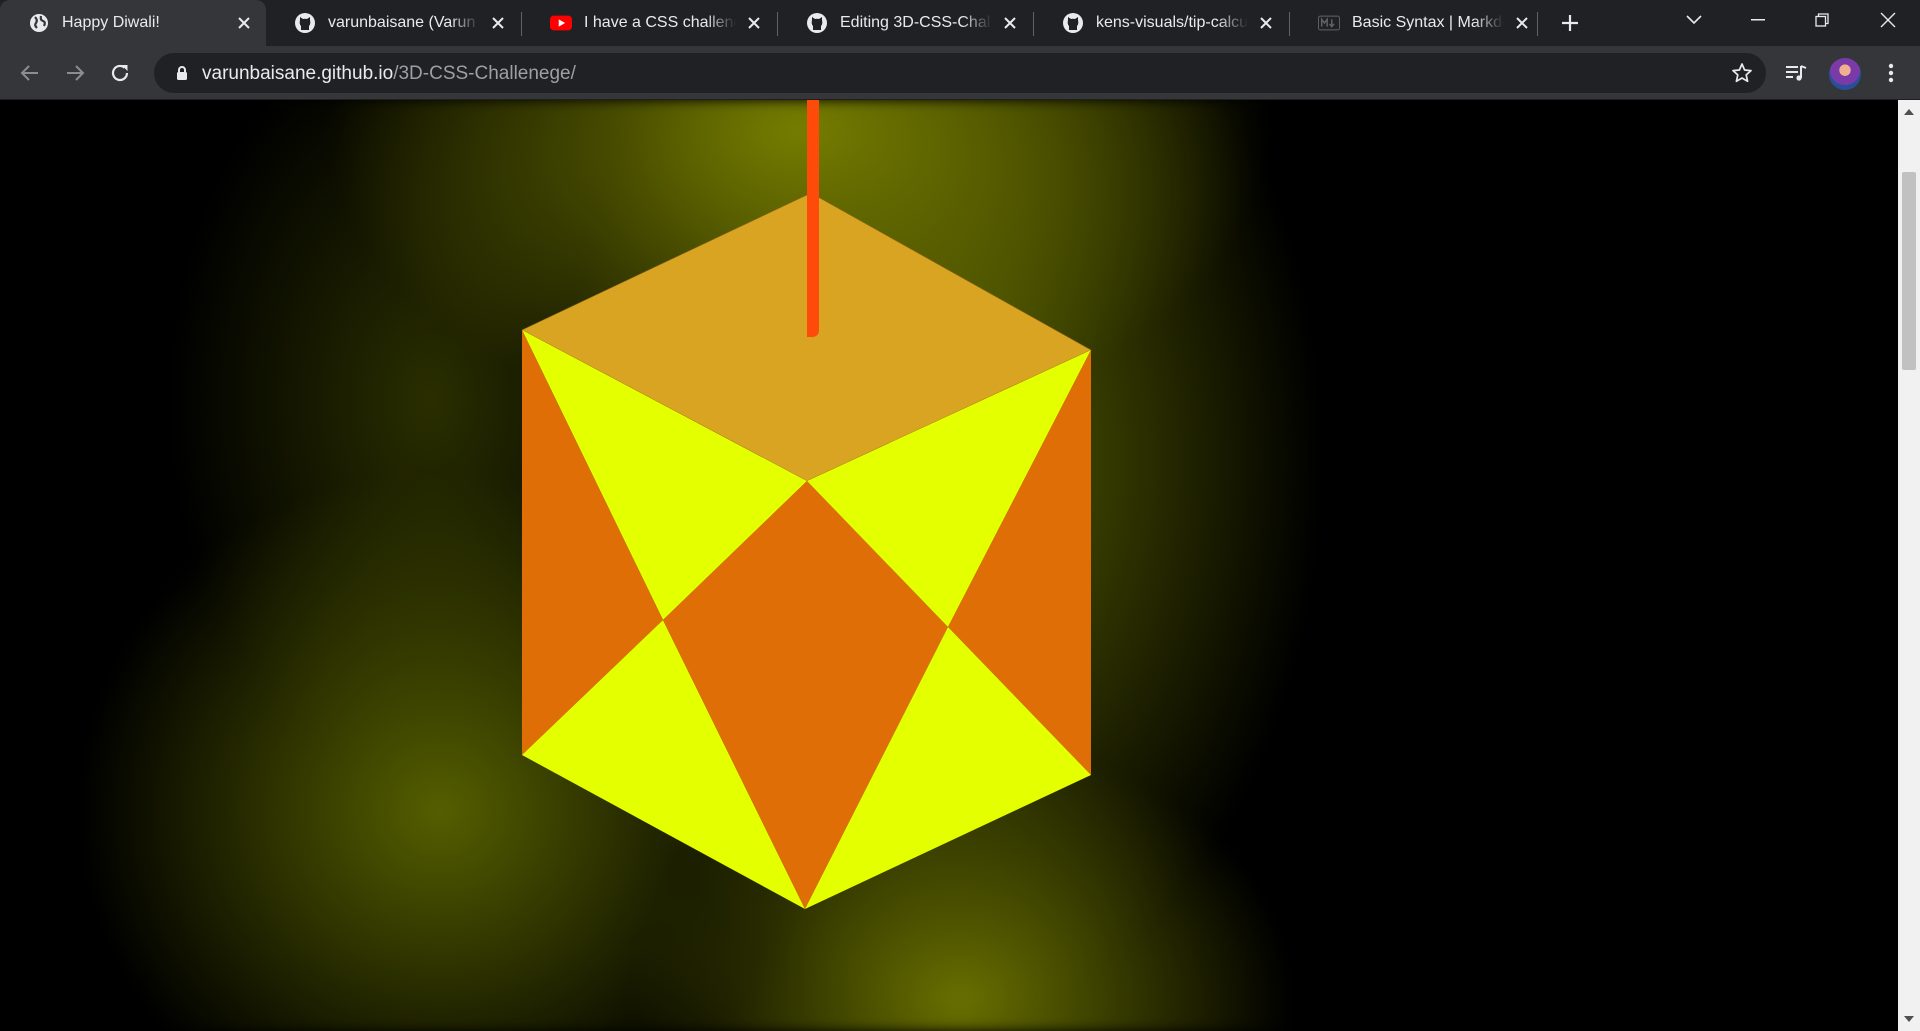  I want to click on close-icon, so click(1888, 20).